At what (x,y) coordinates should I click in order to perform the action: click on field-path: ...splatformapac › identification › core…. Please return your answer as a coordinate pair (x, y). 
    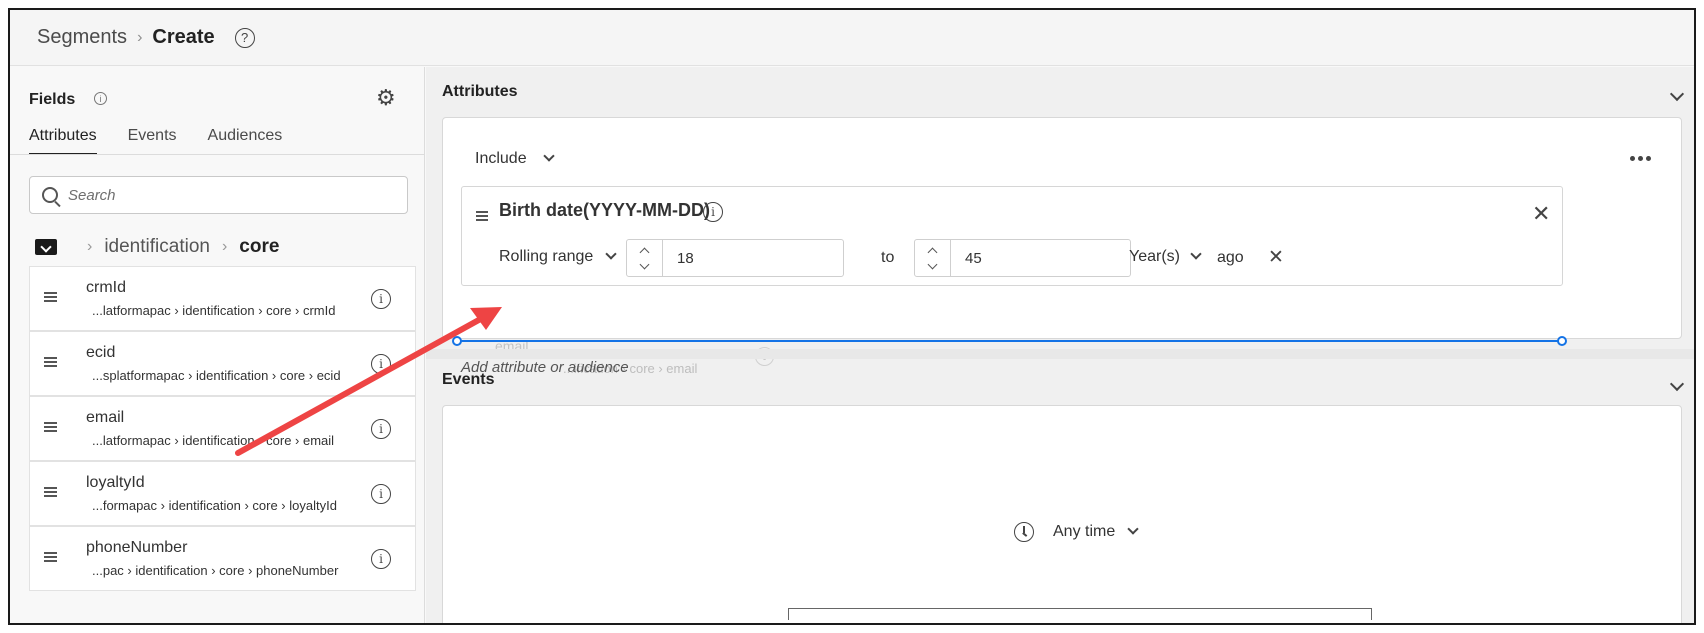
    Looking at the image, I should click on (216, 375).